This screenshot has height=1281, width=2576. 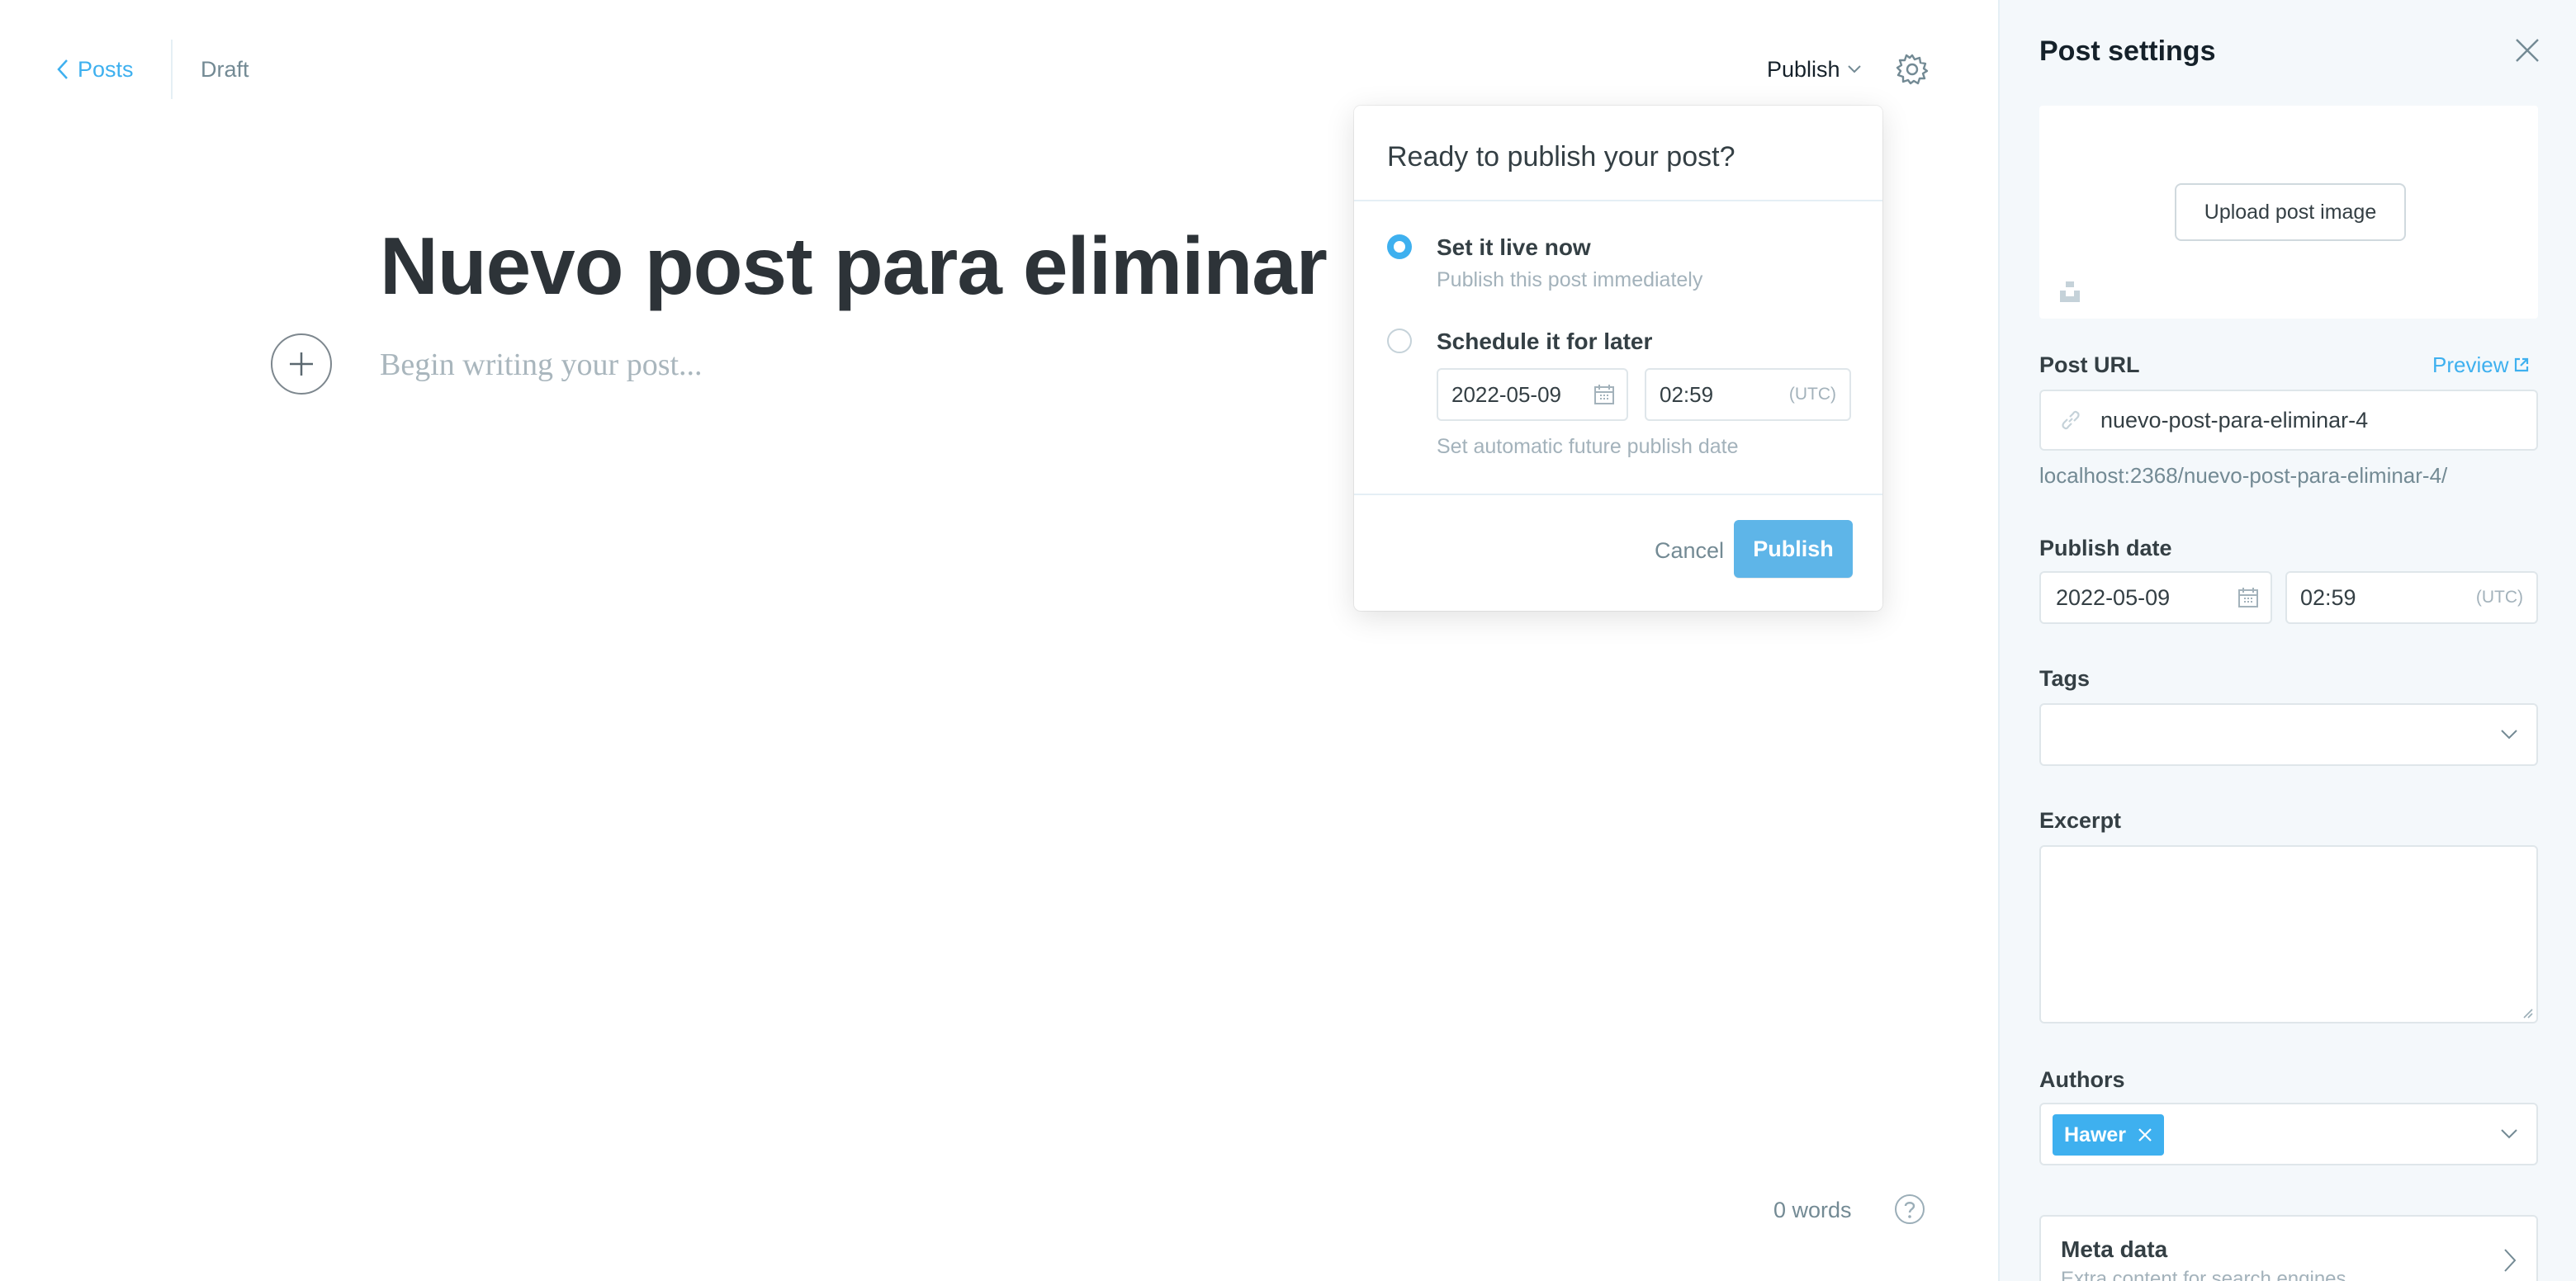 I want to click on tags-select, so click(x=2288, y=734).